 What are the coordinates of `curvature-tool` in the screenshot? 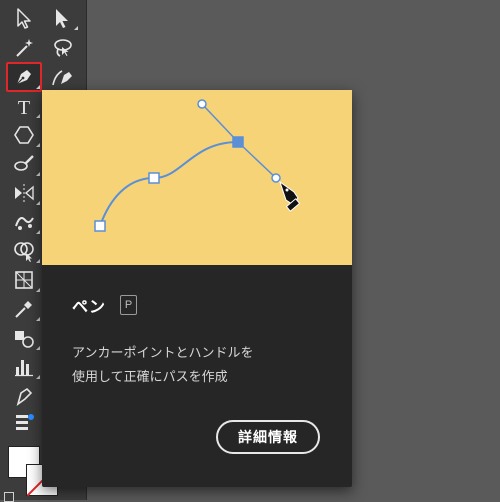 It's located at (62, 77).